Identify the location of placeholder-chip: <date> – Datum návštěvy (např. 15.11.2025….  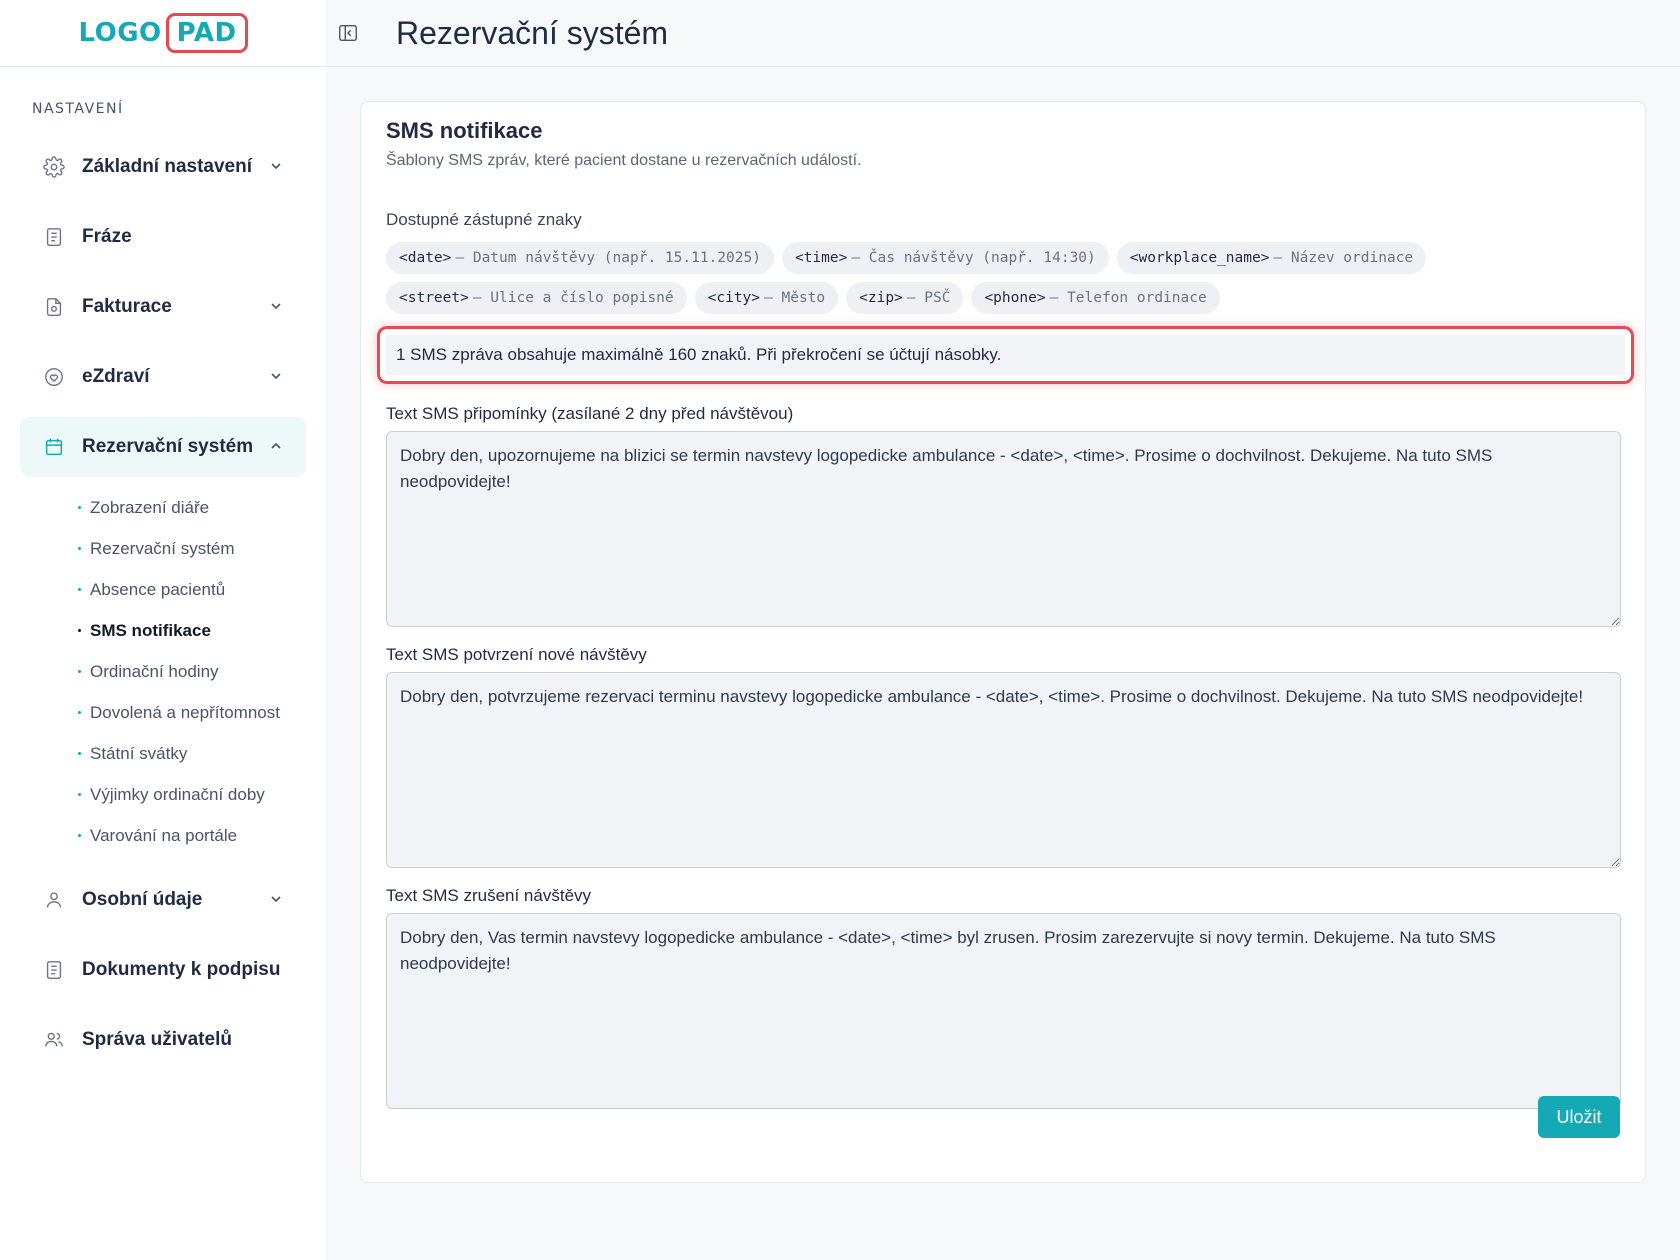
(580, 258).